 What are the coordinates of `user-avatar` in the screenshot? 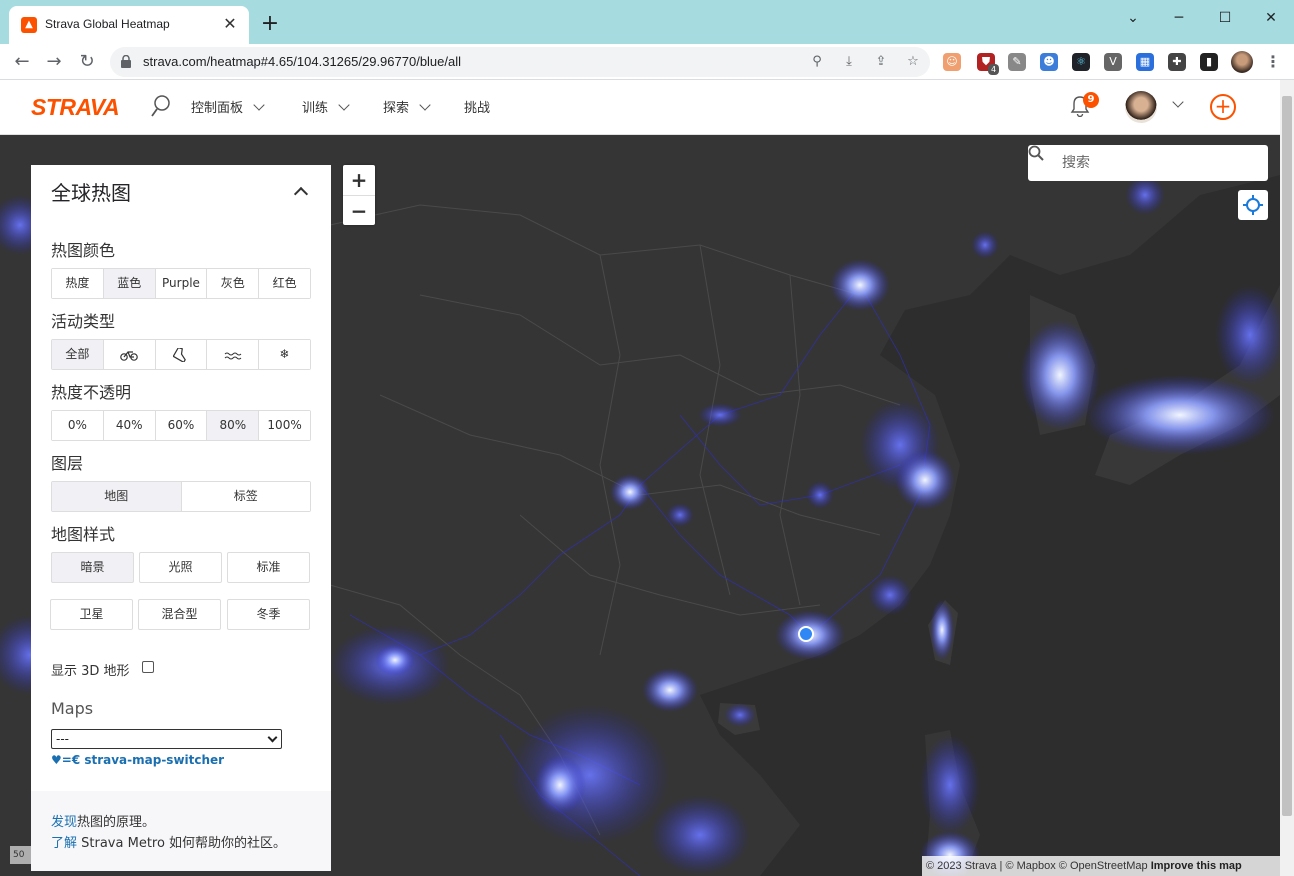 It's located at (1141, 107).